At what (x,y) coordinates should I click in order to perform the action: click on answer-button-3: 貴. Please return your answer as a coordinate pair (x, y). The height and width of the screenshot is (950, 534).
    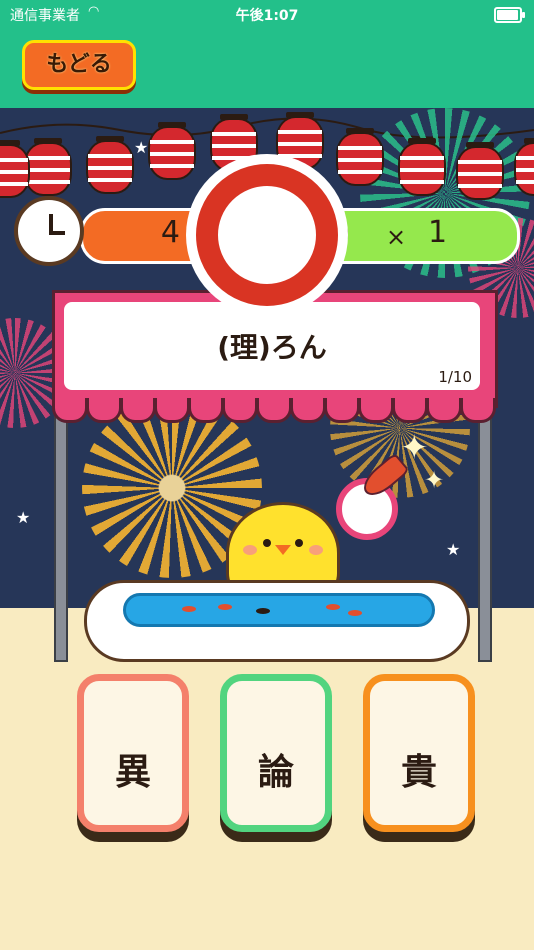
    Looking at the image, I should click on (419, 753).